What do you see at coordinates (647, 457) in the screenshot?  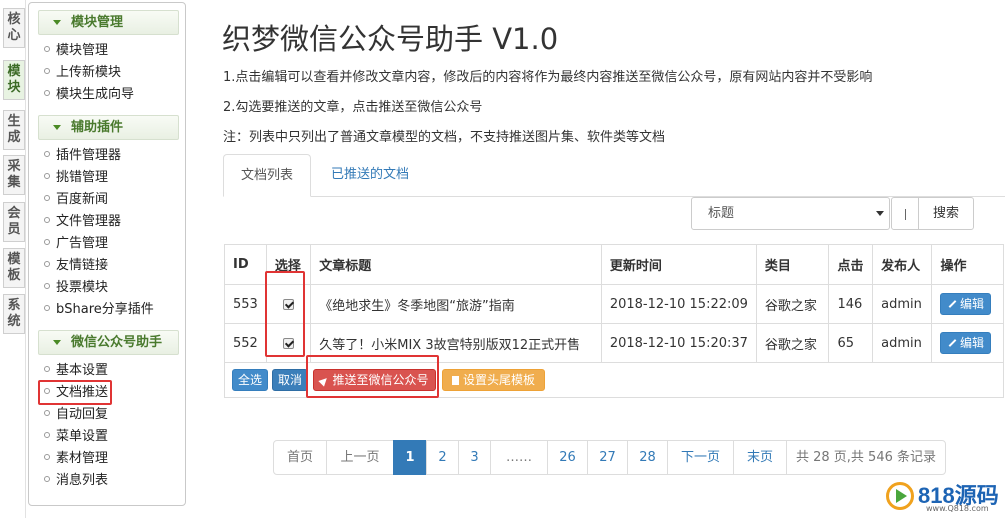 I see `page-28: 28` at bounding box center [647, 457].